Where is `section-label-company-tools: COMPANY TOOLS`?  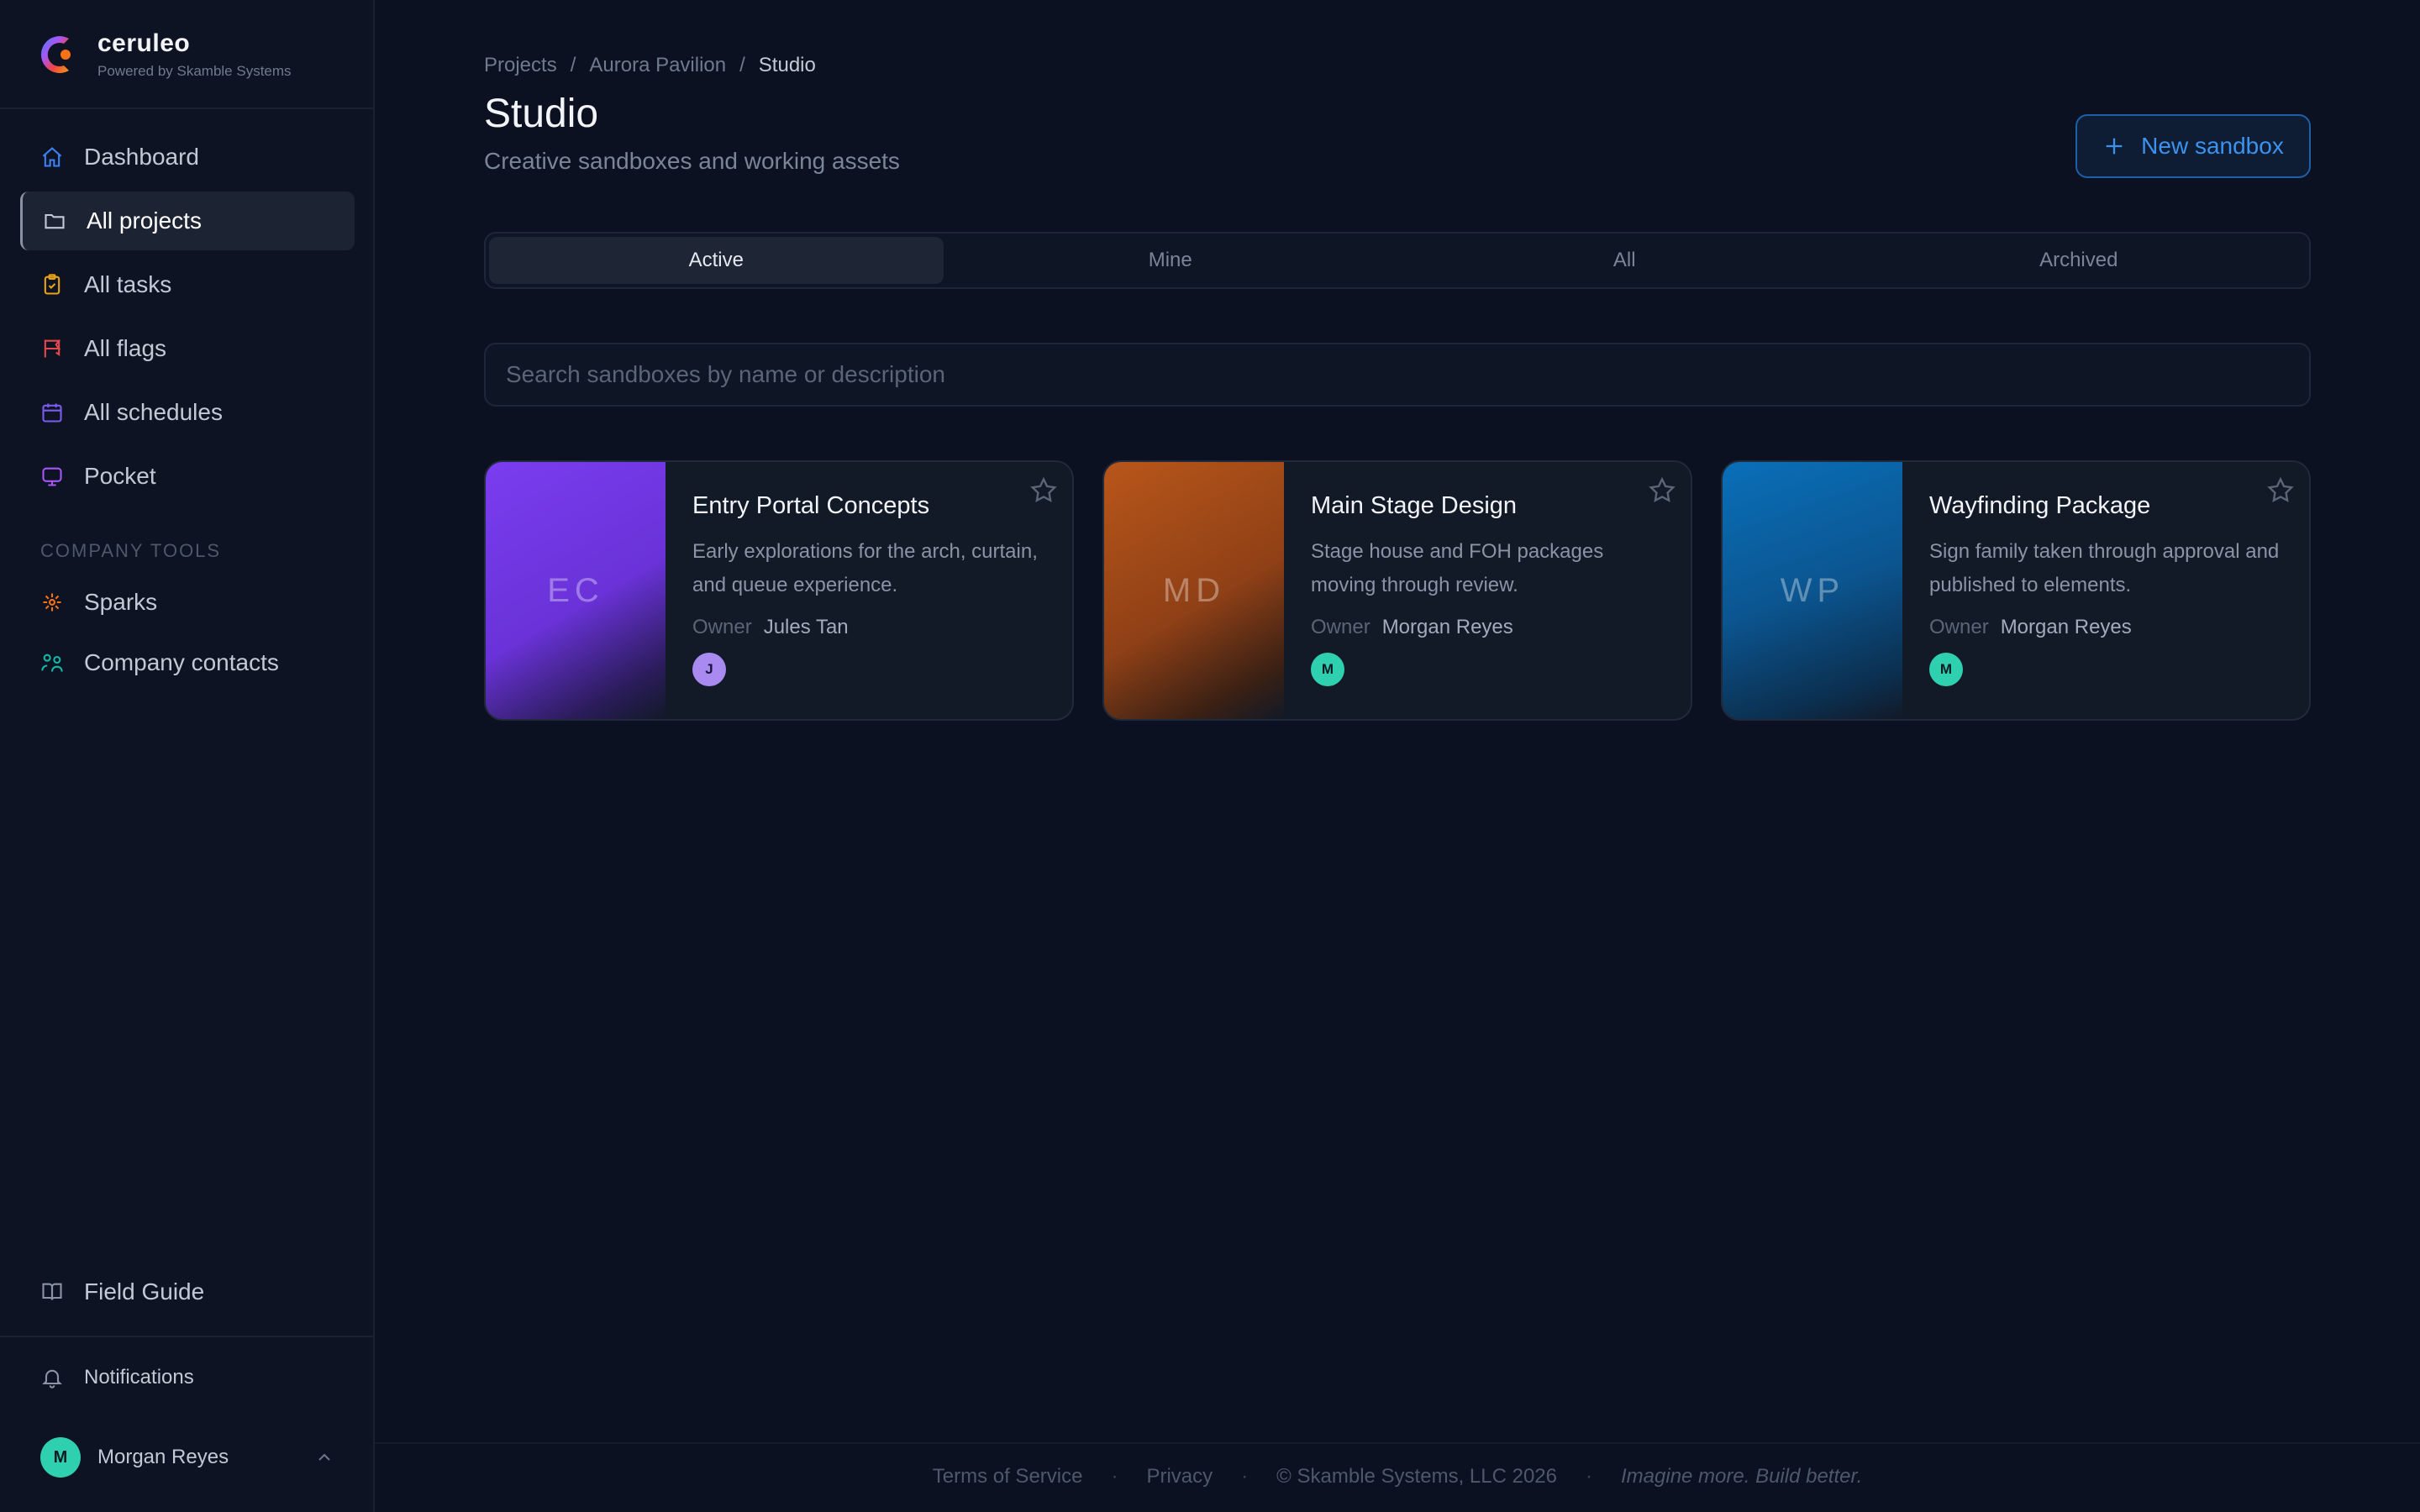 section-label-company-tools: COMPANY TOOLS is located at coordinates (131, 550).